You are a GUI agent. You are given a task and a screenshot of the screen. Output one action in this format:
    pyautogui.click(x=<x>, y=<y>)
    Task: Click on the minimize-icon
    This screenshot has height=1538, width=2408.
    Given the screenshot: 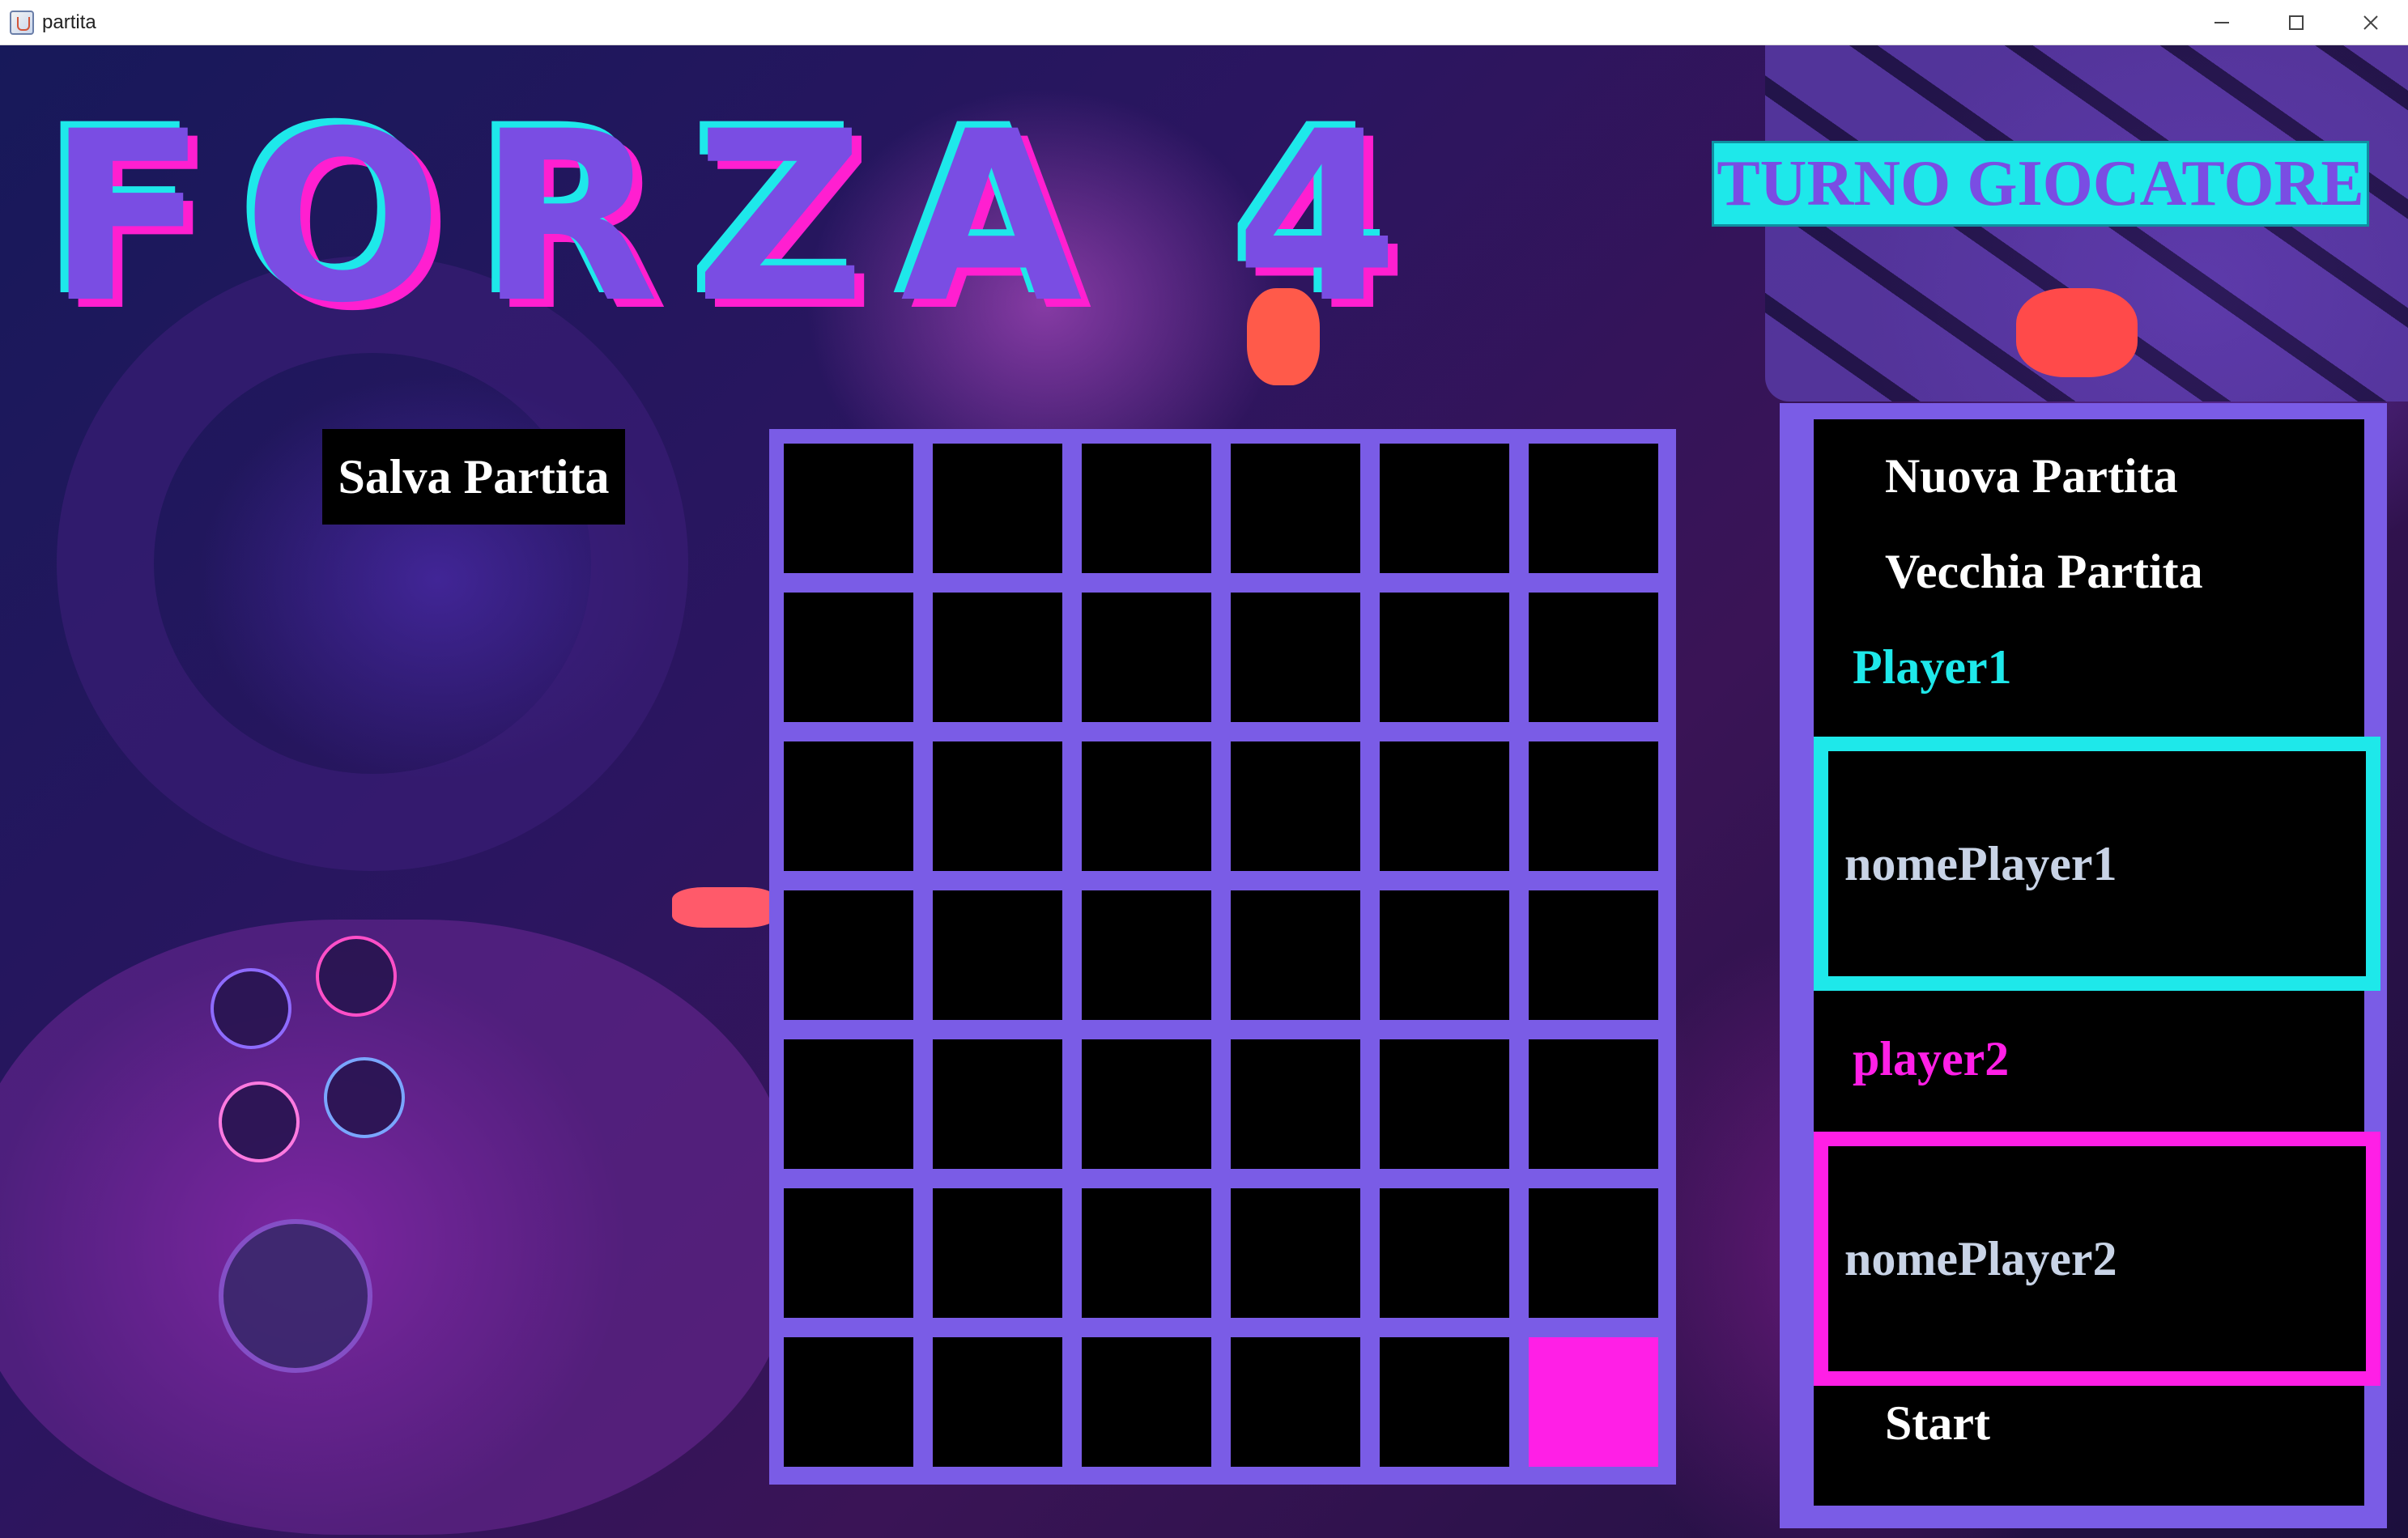 What is the action you would take?
    pyautogui.click(x=2222, y=22)
    